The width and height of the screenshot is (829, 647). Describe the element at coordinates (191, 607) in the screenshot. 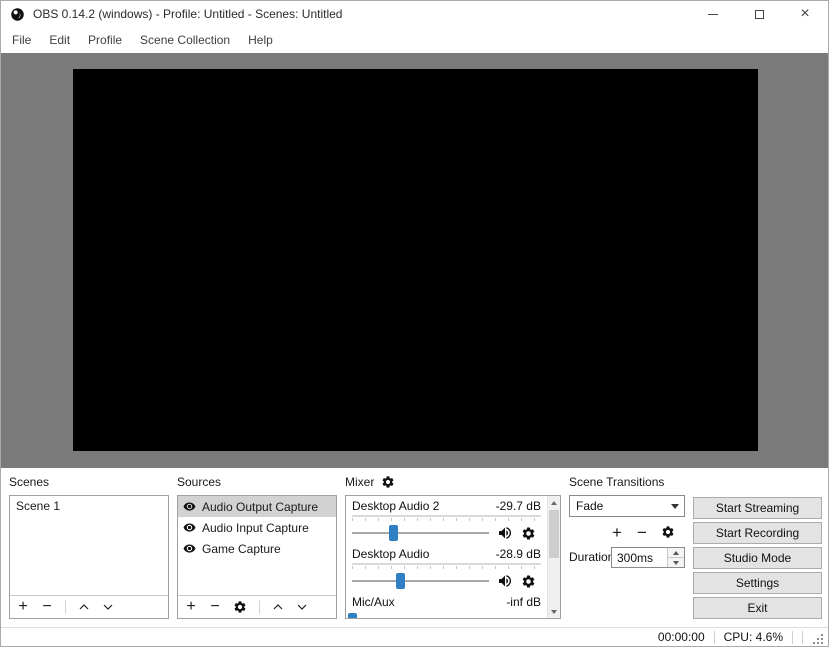

I see `add-source-button: +` at that location.